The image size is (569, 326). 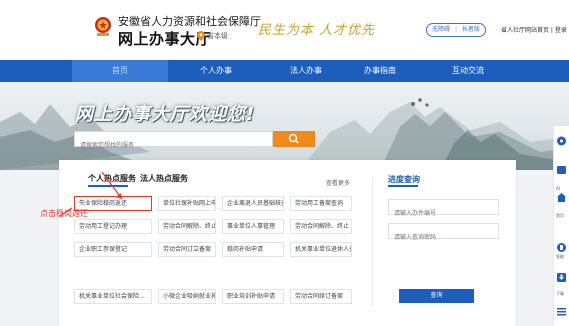 I want to click on org-name: 安徽省人力资源和社会保障厅, so click(x=189, y=21).